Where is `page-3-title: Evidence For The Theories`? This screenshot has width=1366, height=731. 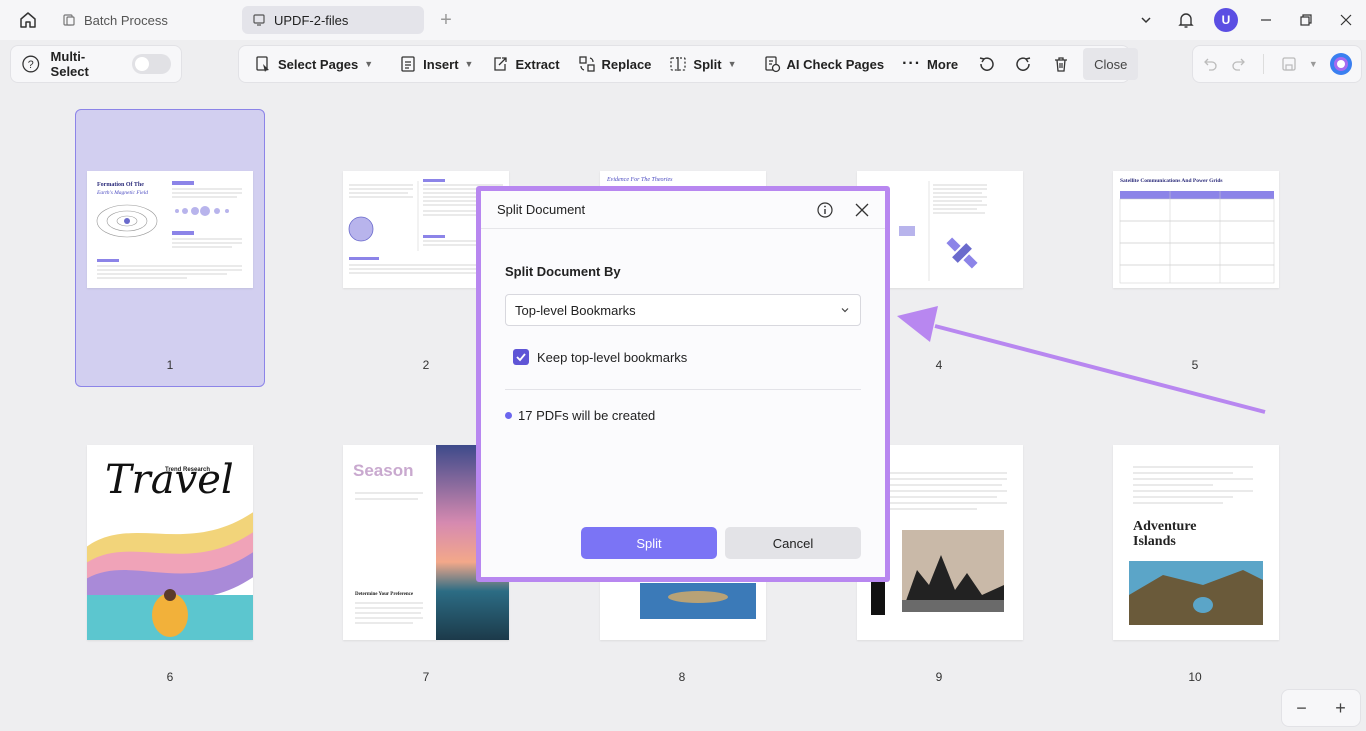
page-3-title: Evidence For The Theories is located at coordinates (640, 180).